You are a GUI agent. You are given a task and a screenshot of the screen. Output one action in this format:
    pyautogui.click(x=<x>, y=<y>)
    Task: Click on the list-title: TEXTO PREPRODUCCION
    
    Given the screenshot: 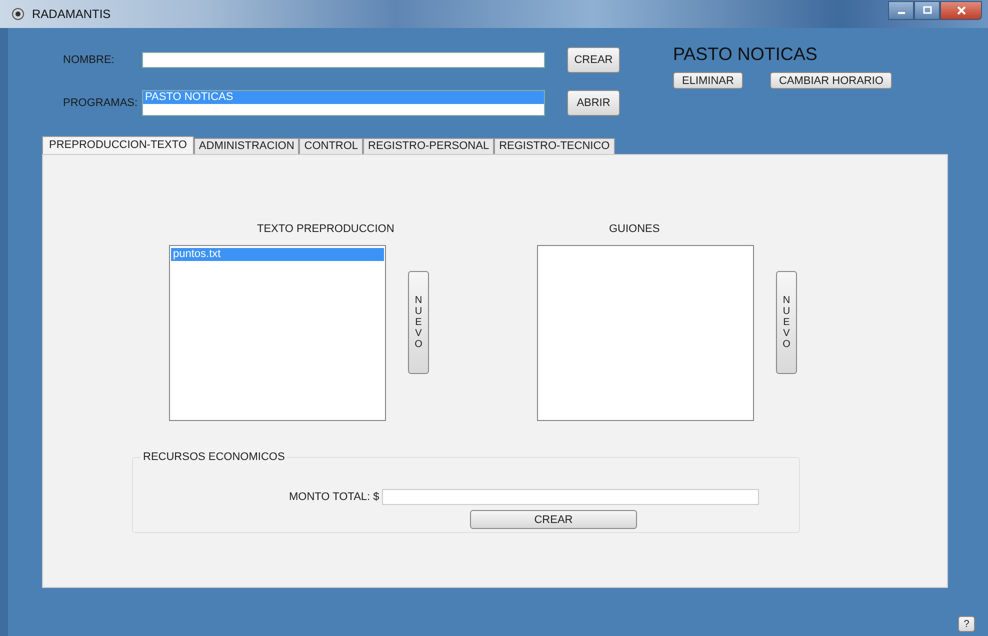 What is the action you would take?
    pyautogui.click(x=326, y=229)
    